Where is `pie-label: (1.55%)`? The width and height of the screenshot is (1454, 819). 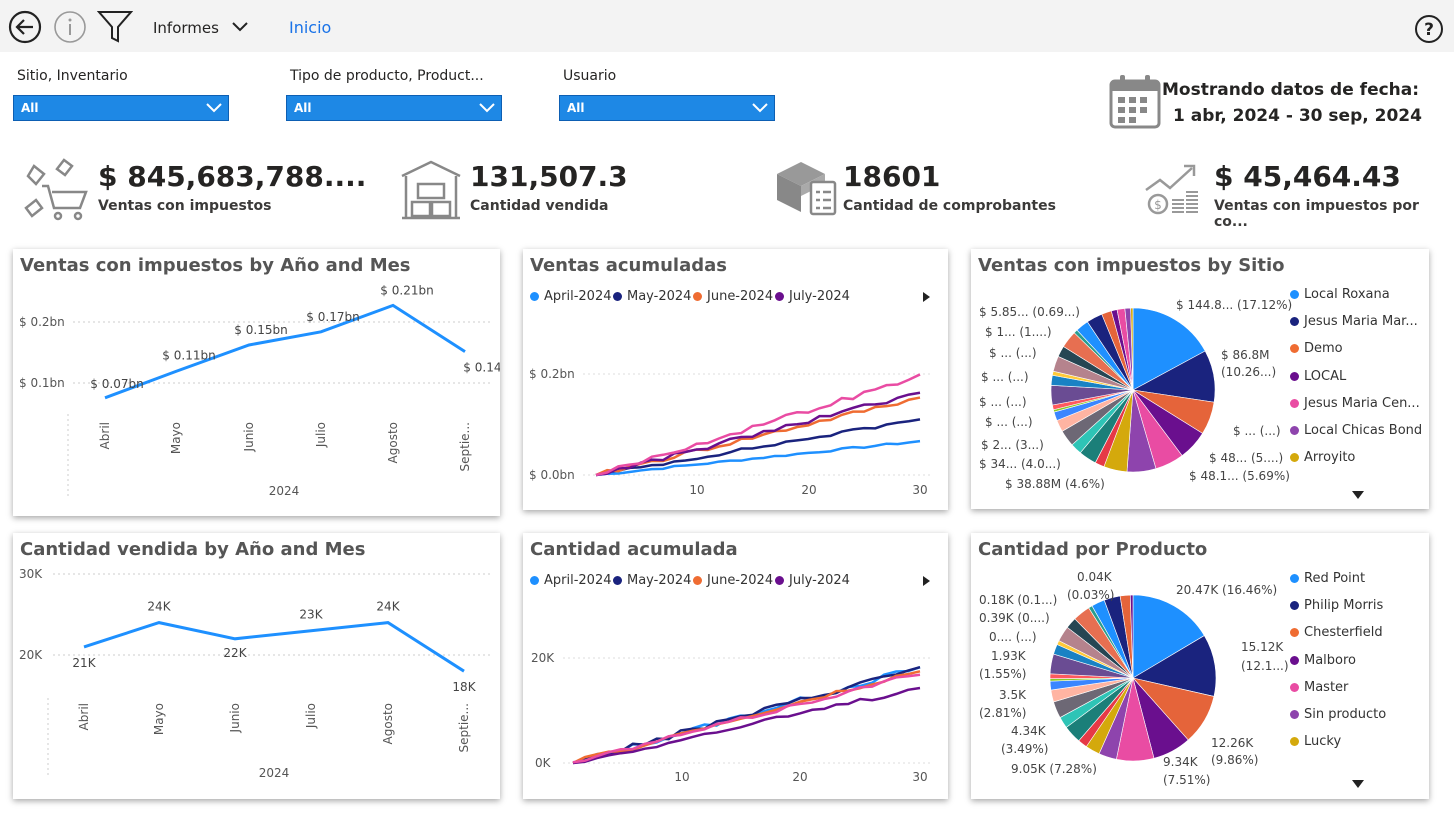 pie-label: (1.55%) is located at coordinates (1002, 674).